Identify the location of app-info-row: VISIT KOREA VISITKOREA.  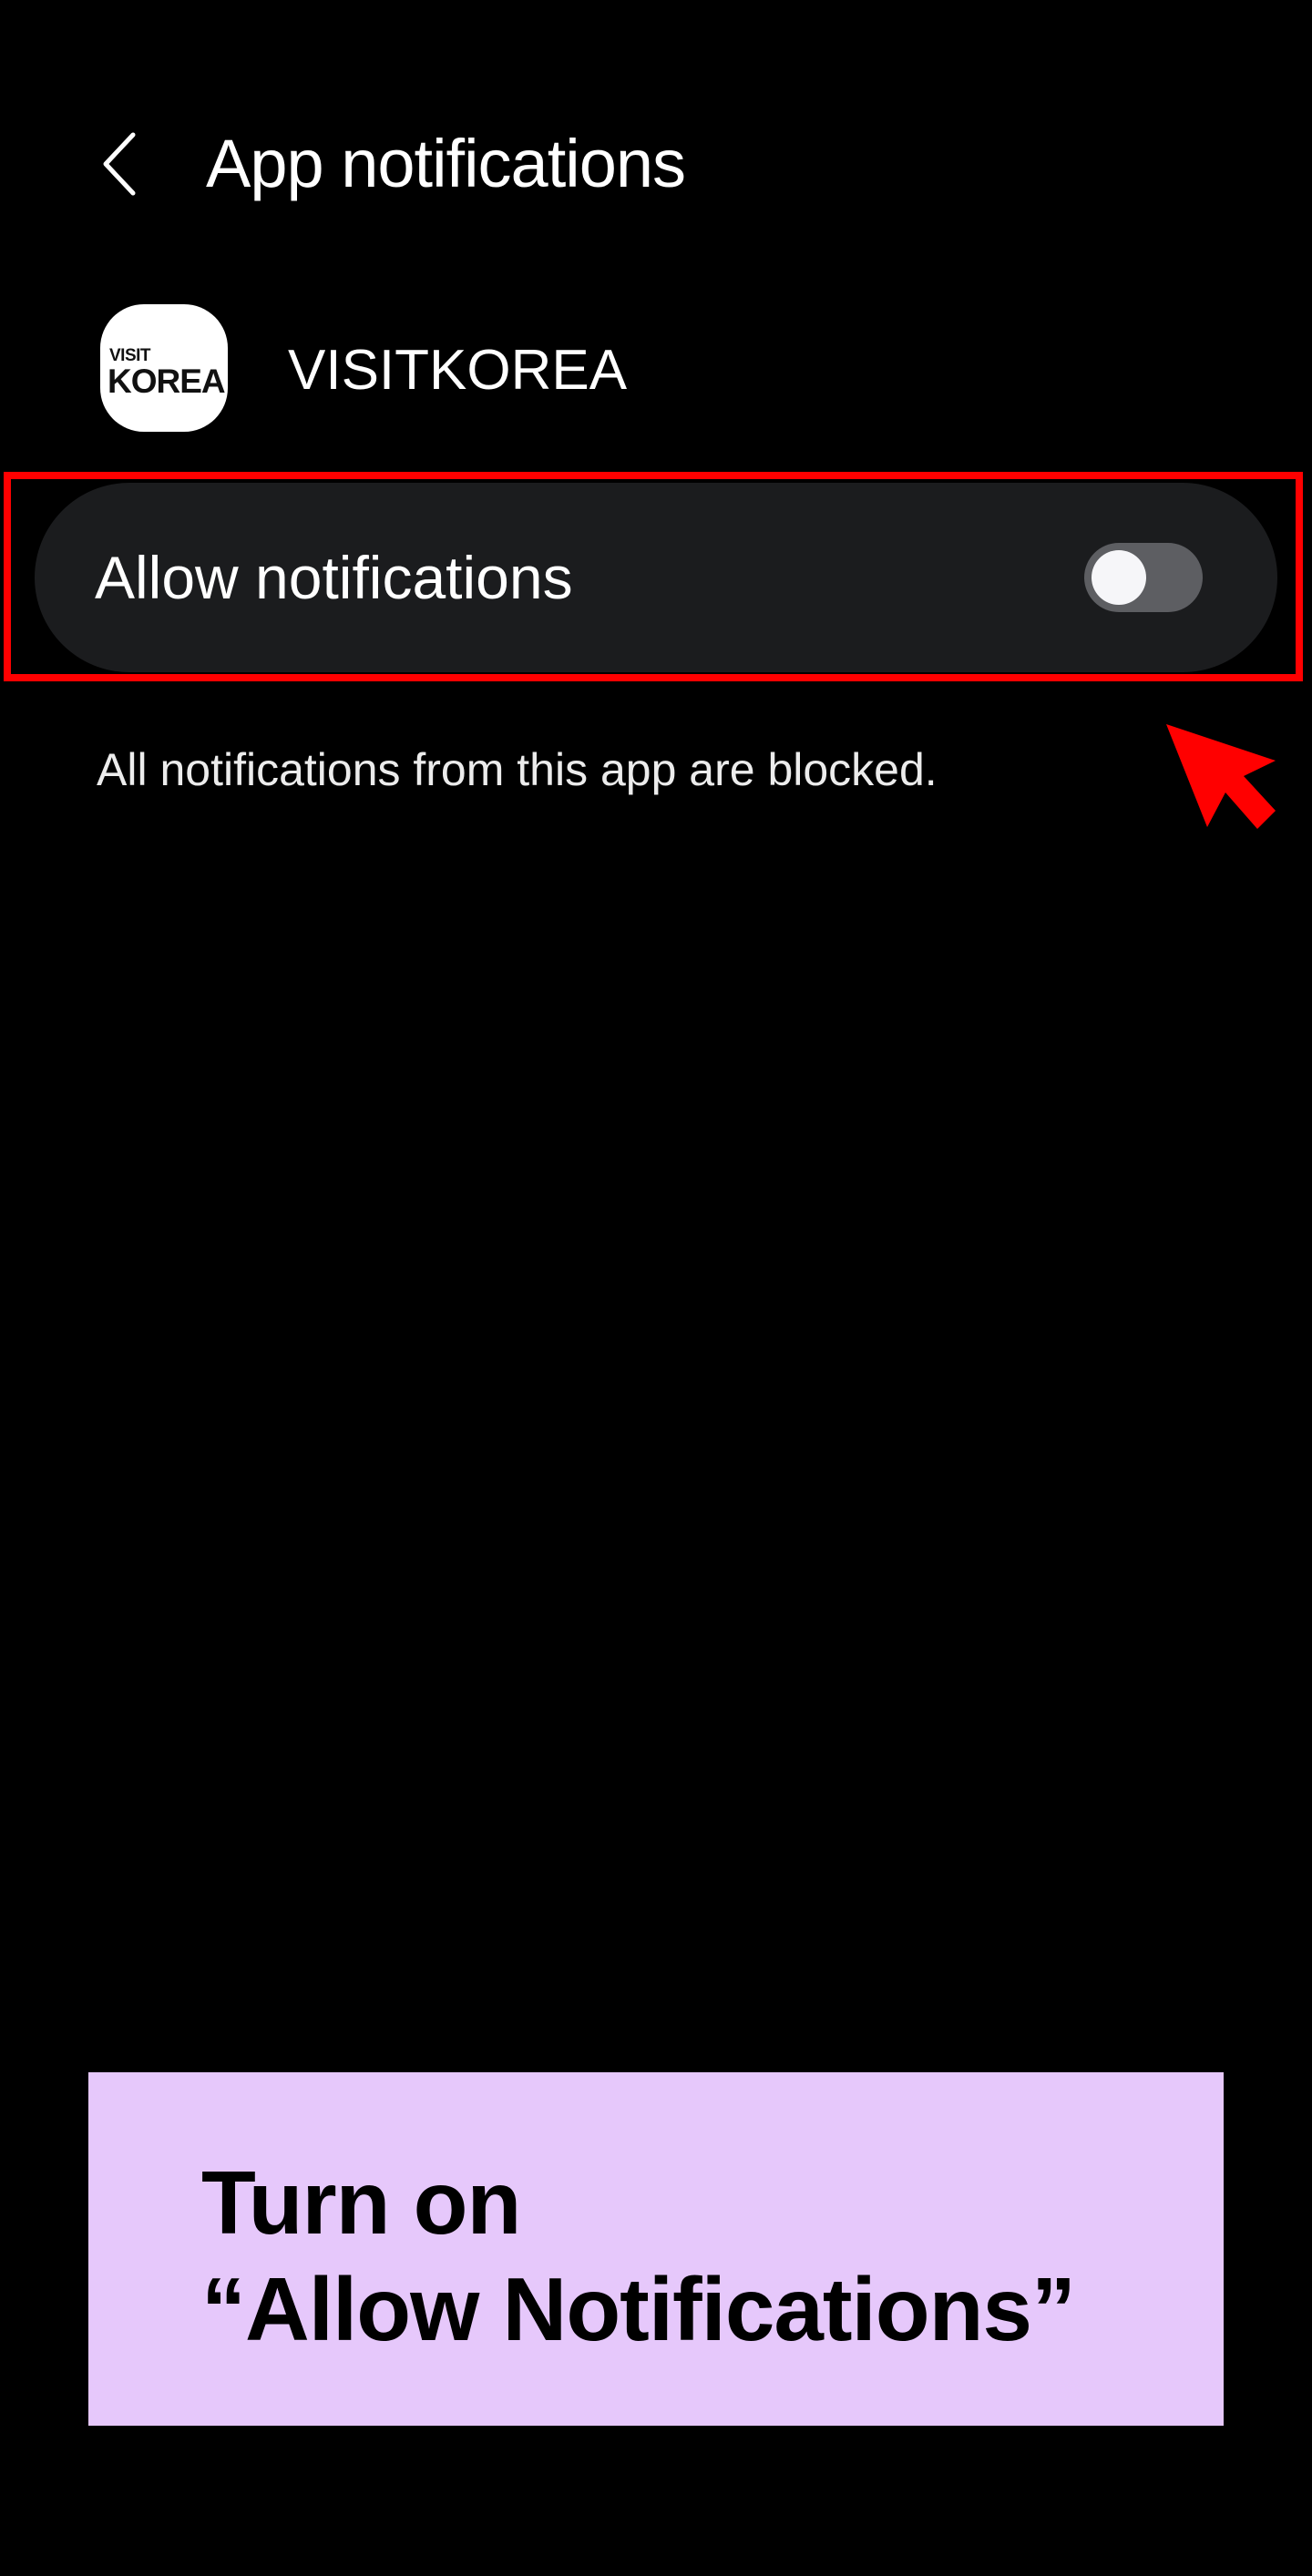
(656, 369).